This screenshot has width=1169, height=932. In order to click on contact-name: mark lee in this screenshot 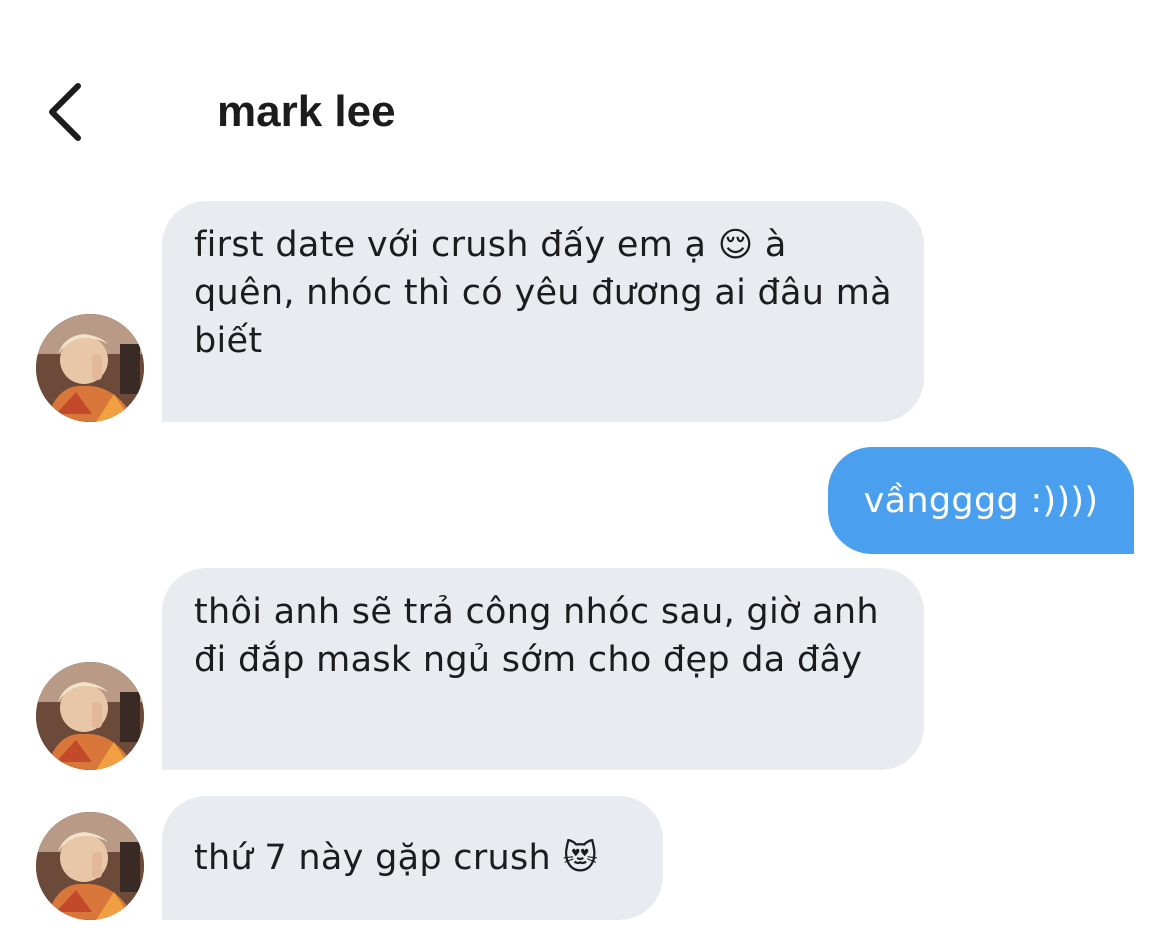, I will do `click(306, 111)`.